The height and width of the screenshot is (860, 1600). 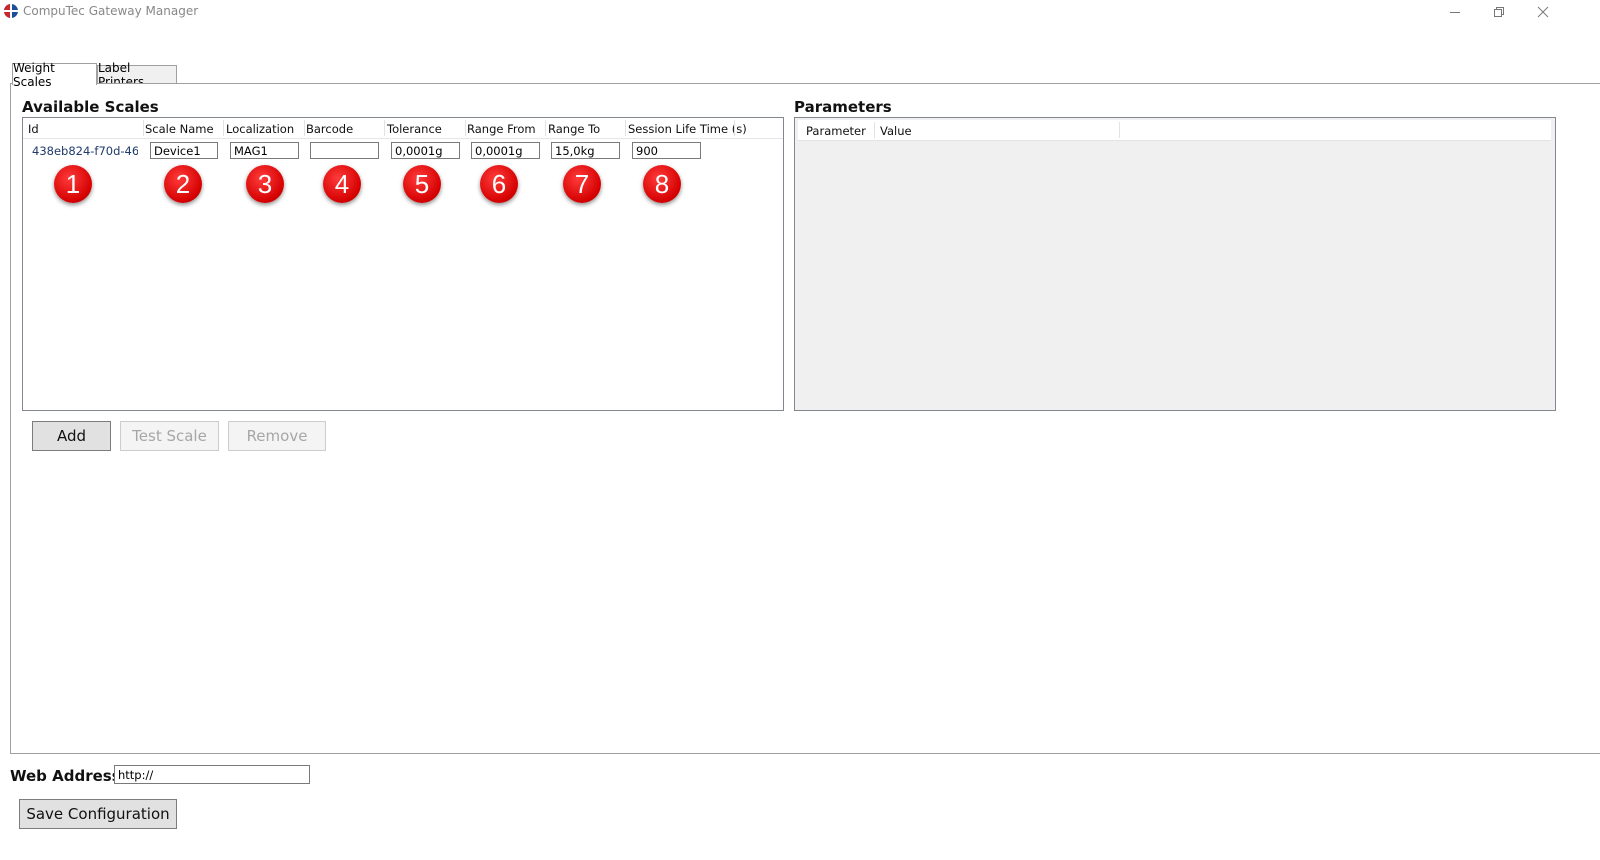 I want to click on column-header-session-life-time: Session Life Time (s), so click(x=687, y=129).